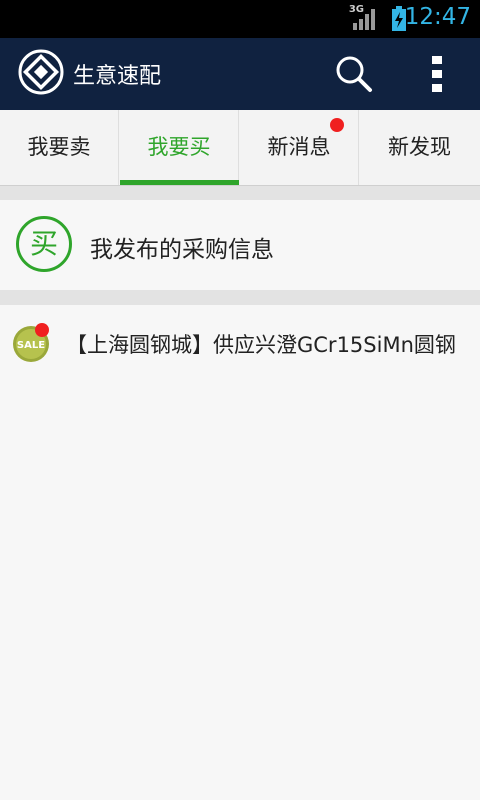  I want to click on tab-sell: 我要卖, so click(59, 147).